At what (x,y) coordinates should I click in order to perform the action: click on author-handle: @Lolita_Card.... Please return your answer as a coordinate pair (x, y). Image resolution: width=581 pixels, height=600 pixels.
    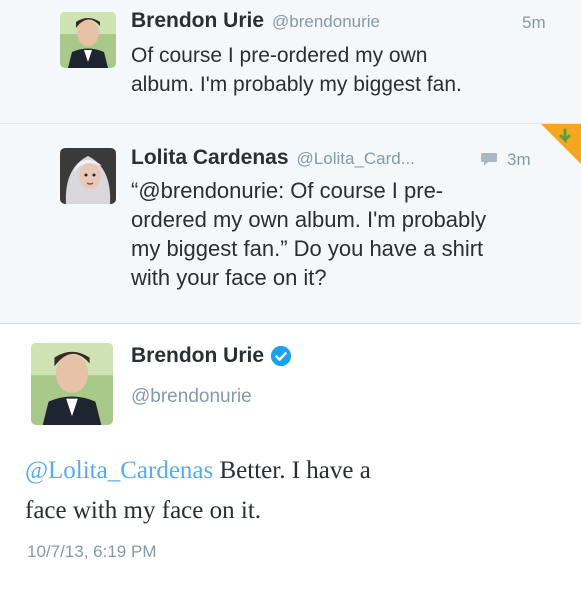
    Looking at the image, I should click on (356, 159).